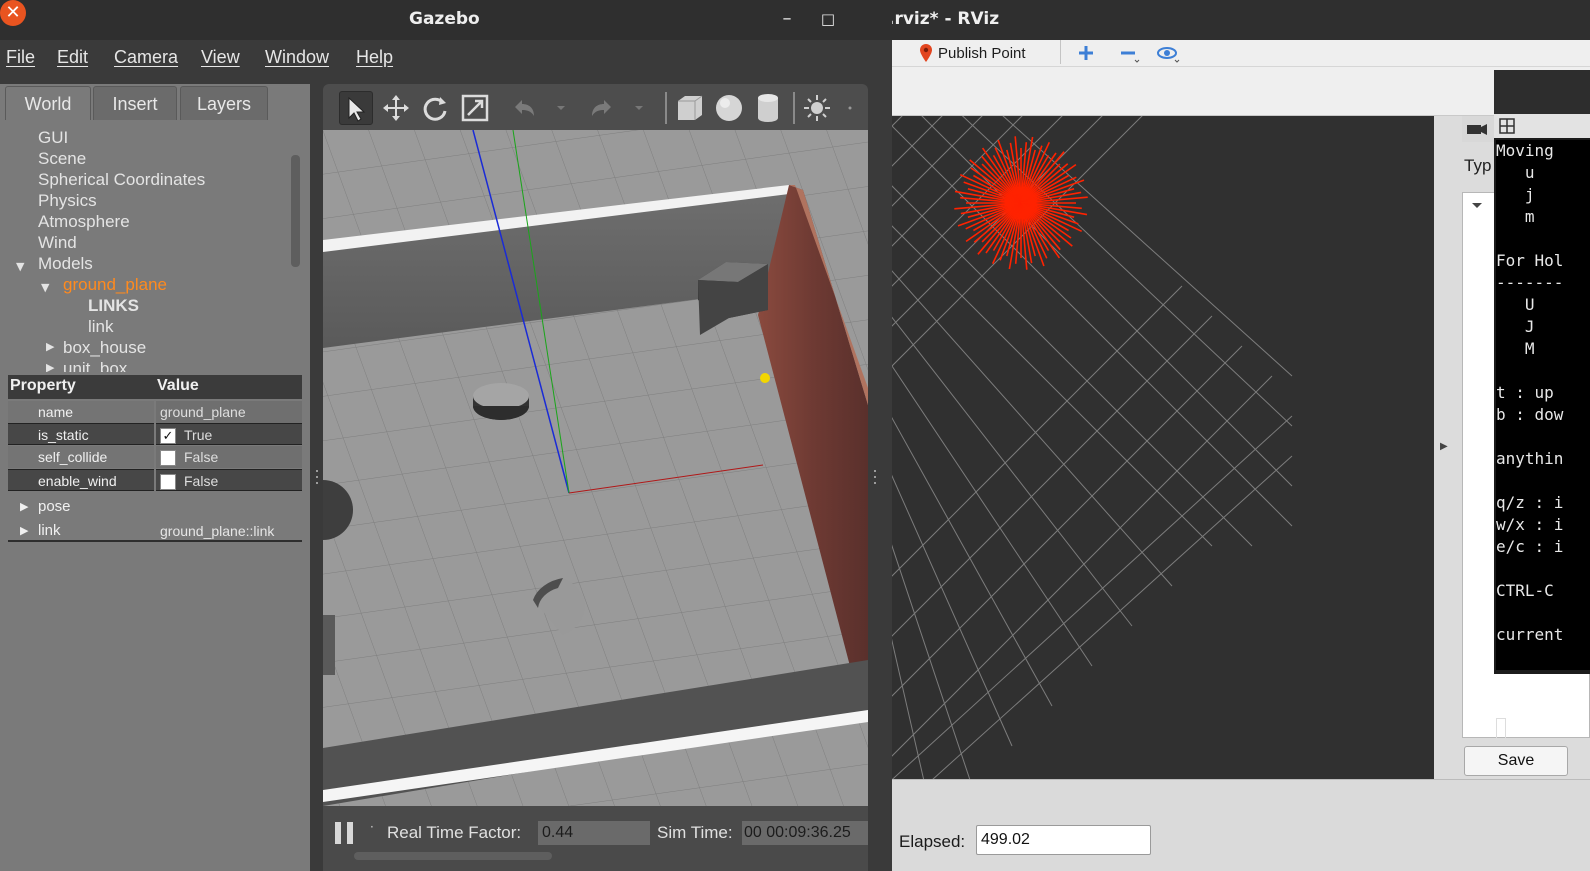 The height and width of the screenshot is (871, 1590). Describe the element at coordinates (1225, 825) in the screenshot. I see `rviz-statusbar: Elapsed: 499.02` at that location.